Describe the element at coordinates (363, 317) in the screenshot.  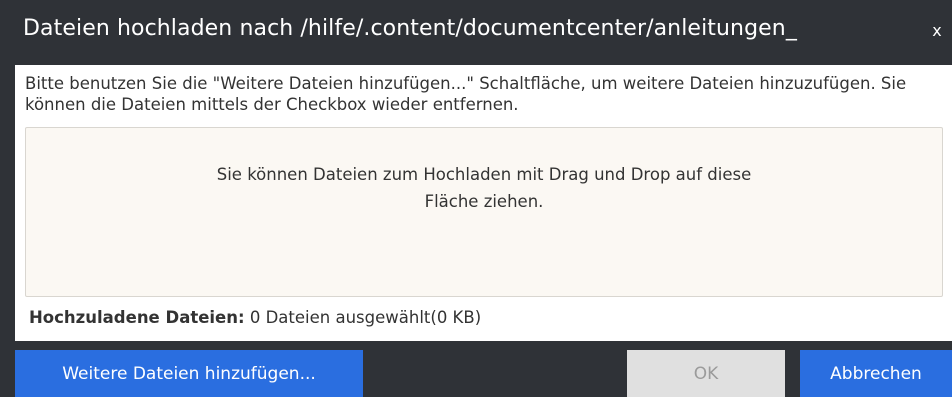
I see `files-summary-value: 0 Dateien ausgewählt(0 KB)` at that location.